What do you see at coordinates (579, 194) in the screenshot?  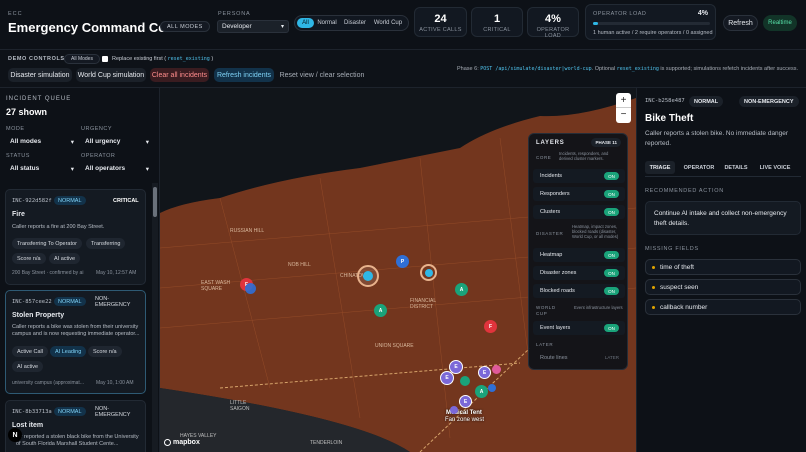 I see `layer-toggle-responders: Responders ON` at bounding box center [579, 194].